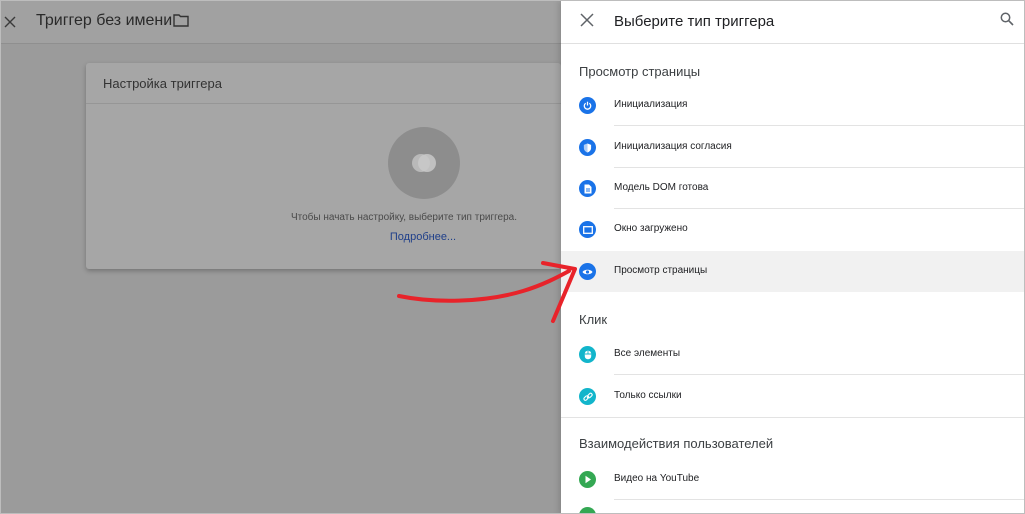 This screenshot has height=514, width=1025. What do you see at coordinates (661, 187) in the screenshot?
I see `trigger-item-label: Модель DOM готова` at bounding box center [661, 187].